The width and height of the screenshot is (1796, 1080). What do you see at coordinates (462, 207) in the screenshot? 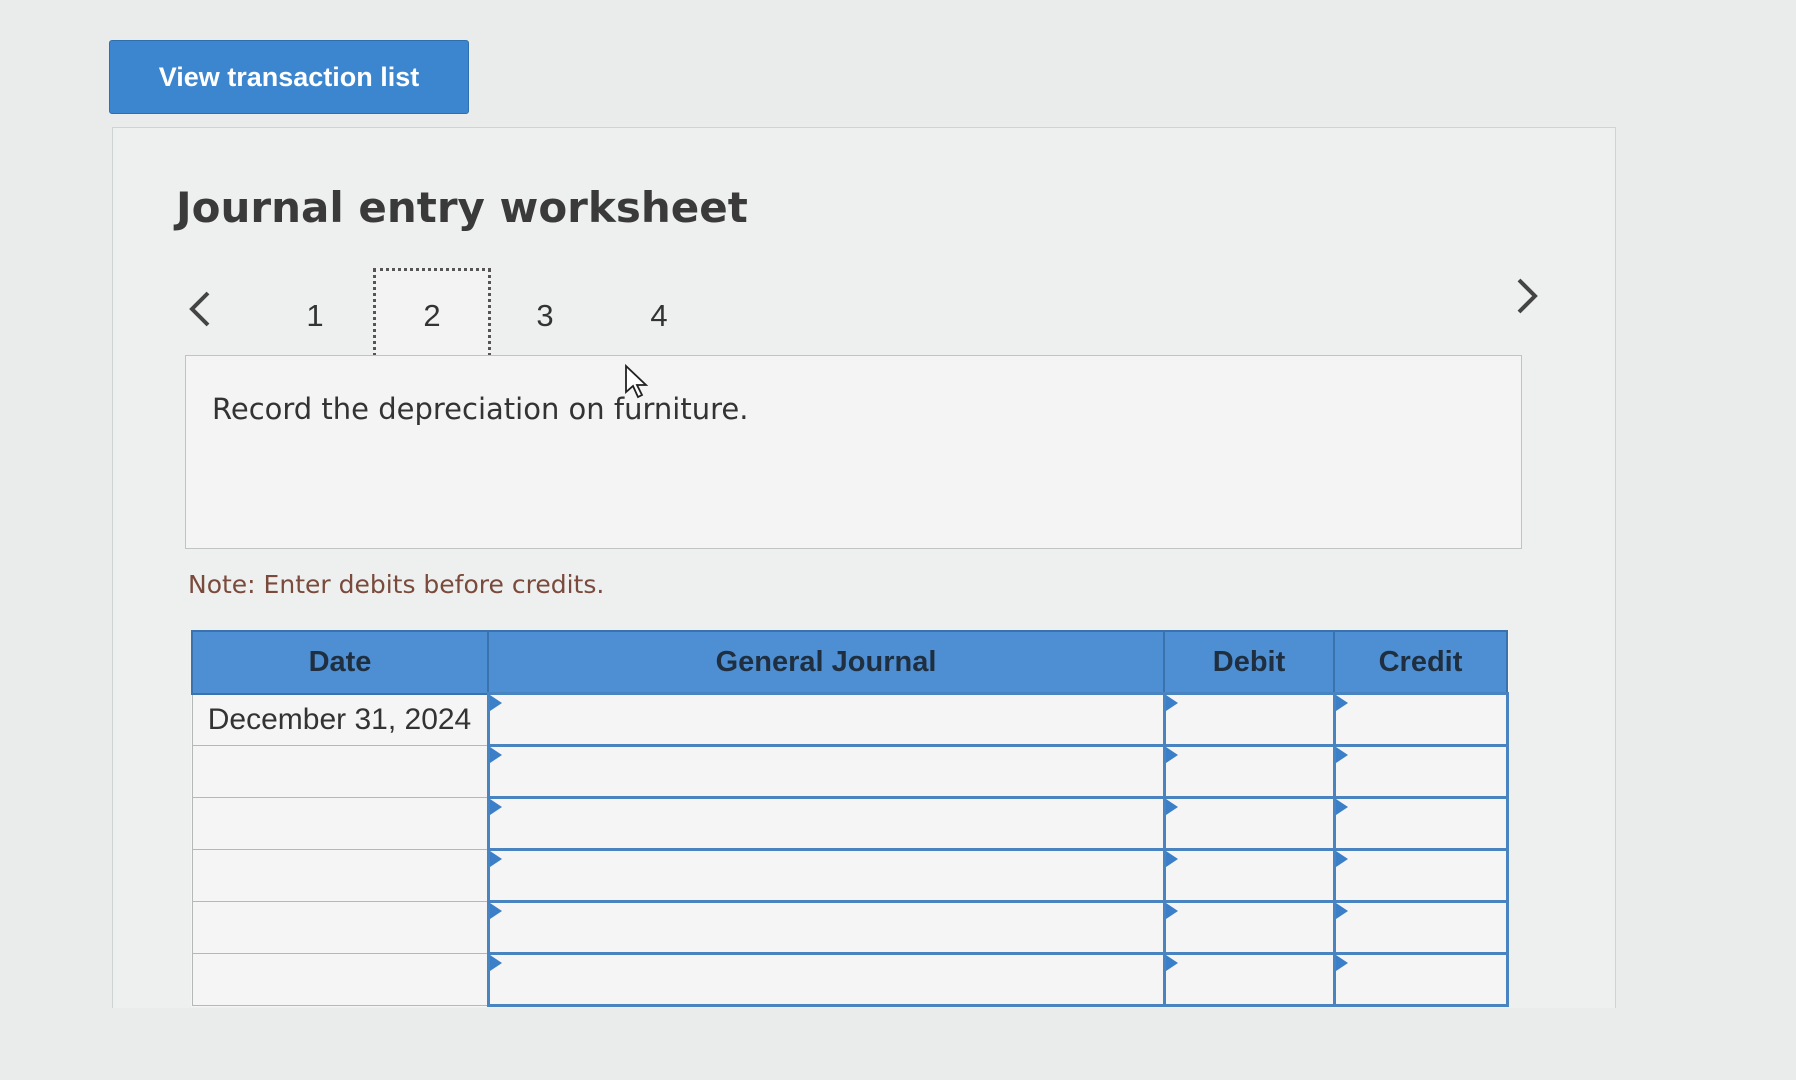
I see `page-title: Journal entry worksheet` at bounding box center [462, 207].